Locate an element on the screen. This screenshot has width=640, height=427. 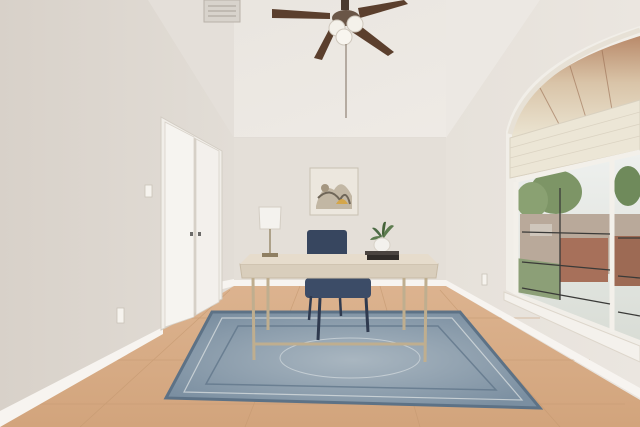
book-stack is located at coordinates (382, 255).